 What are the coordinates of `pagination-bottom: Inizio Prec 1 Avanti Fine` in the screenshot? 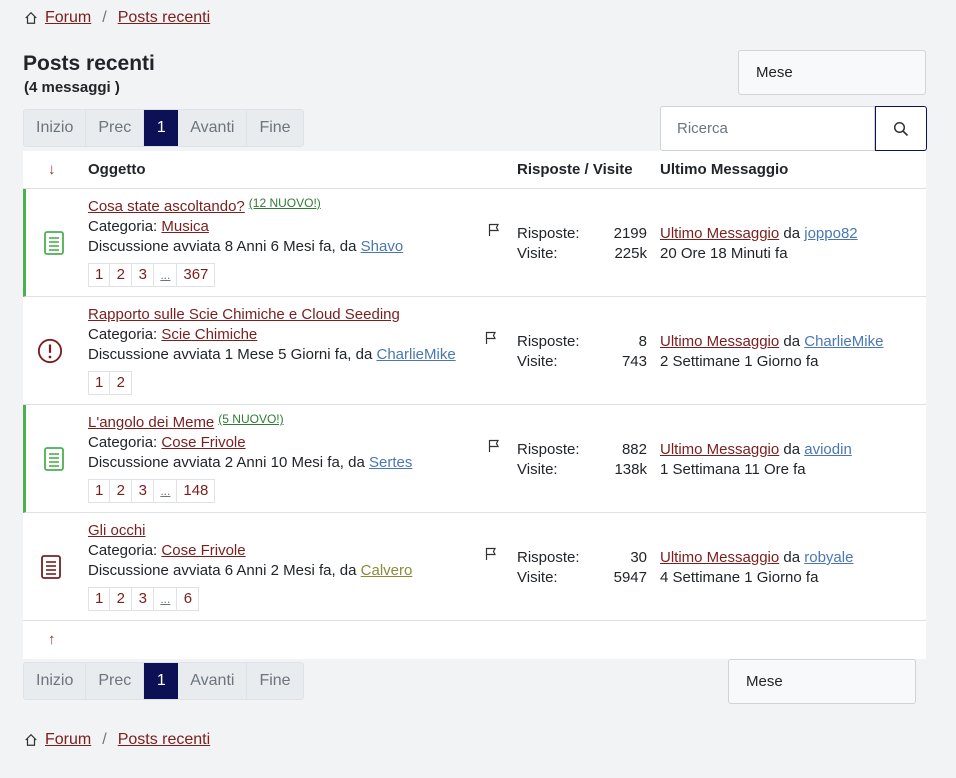 It's located at (163, 681).